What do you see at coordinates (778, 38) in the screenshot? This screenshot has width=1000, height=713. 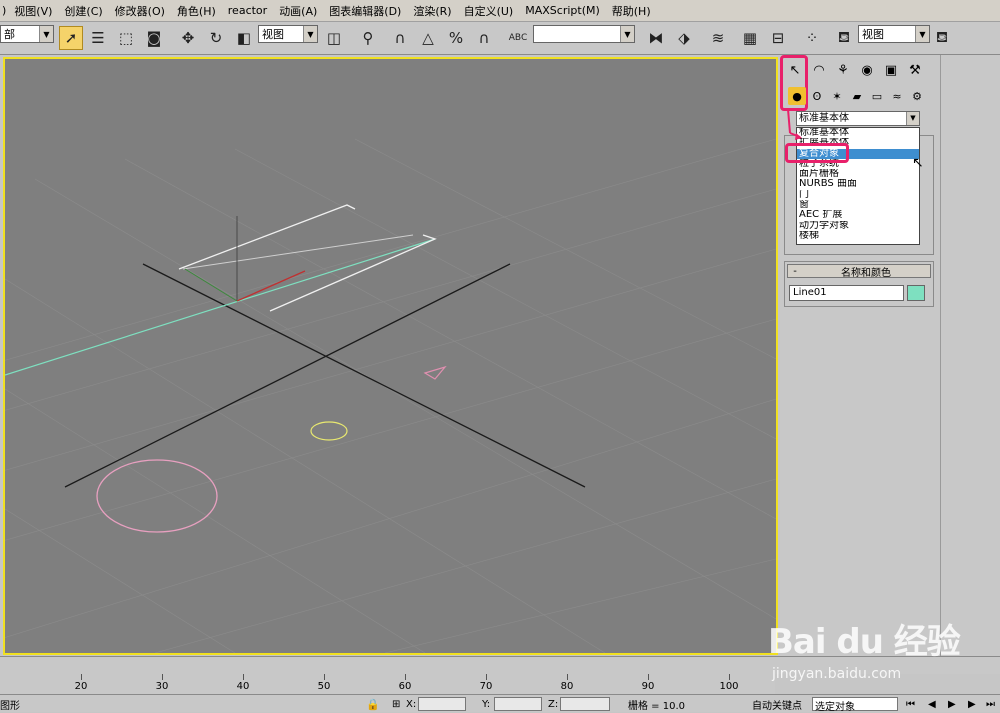 I see `schematic-view-icon: ⊟` at bounding box center [778, 38].